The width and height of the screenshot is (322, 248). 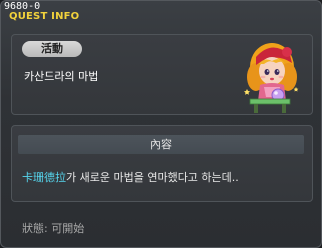 What do you see at coordinates (44, 177) in the screenshot?
I see `npc-name-highlight: 卡珊德拉` at bounding box center [44, 177].